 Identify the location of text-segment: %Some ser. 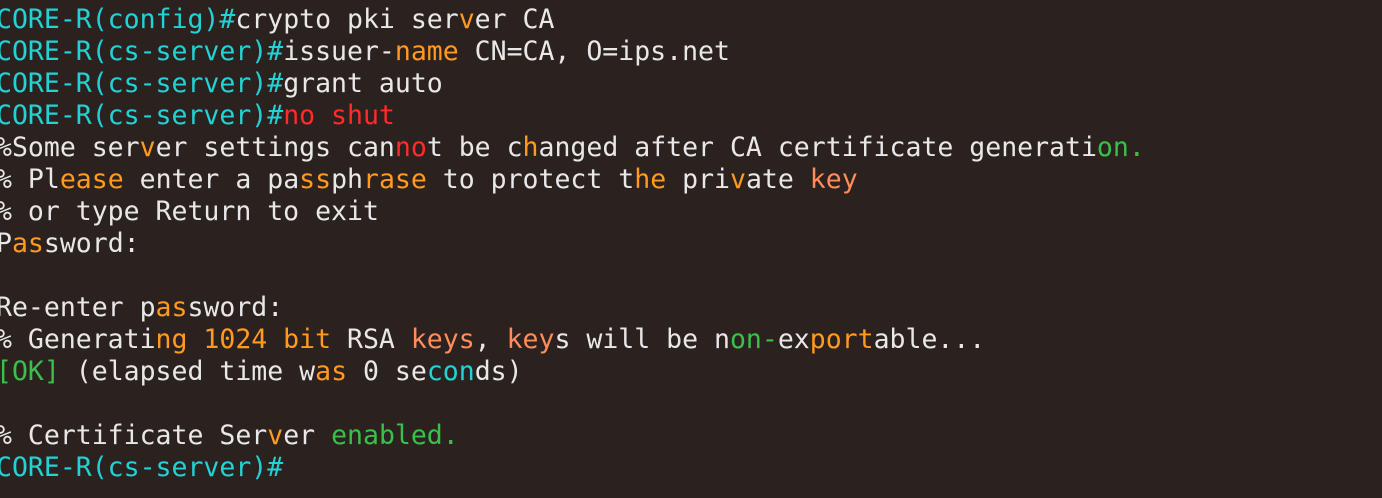
(70, 147).